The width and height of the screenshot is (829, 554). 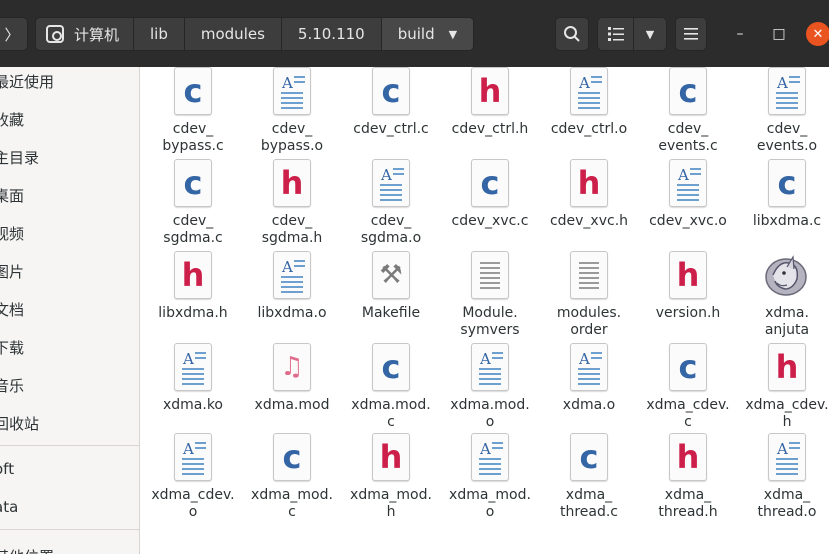 I want to click on menu-button, so click(x=691, y=34).